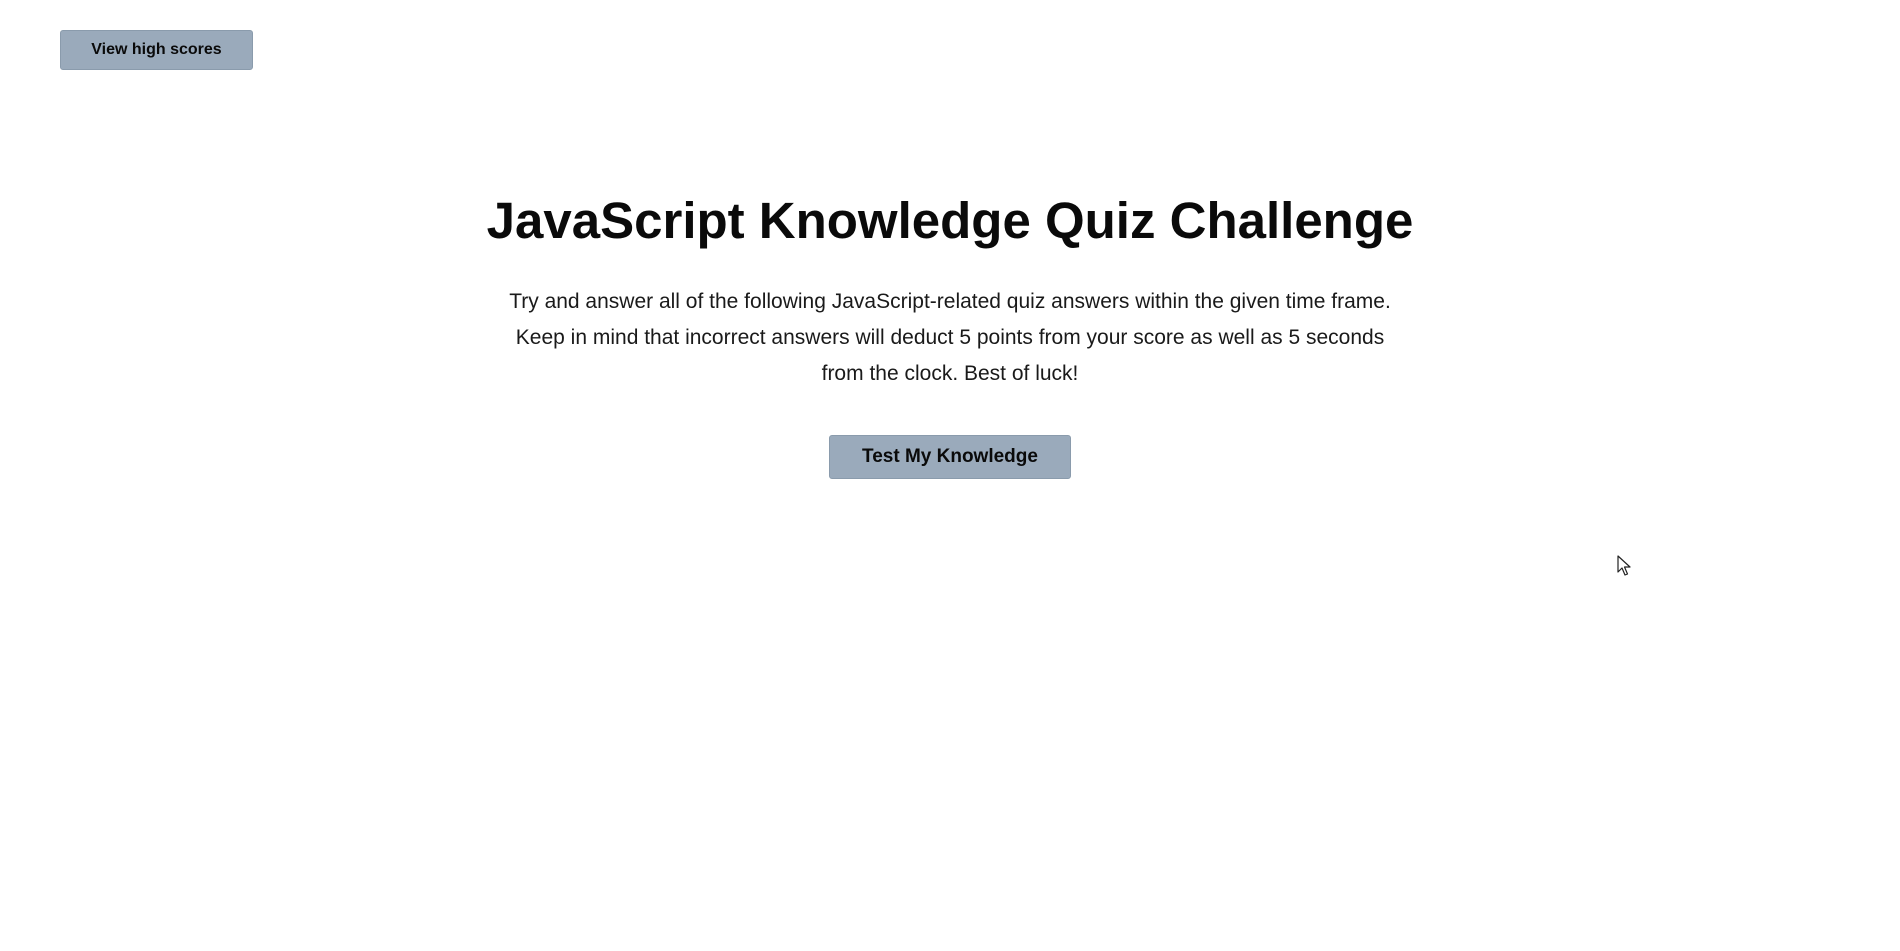  Describe the element at coordinates (950, 457) in the screenshot. I see `start-quiz-button: Test My Knowledge` at that location.